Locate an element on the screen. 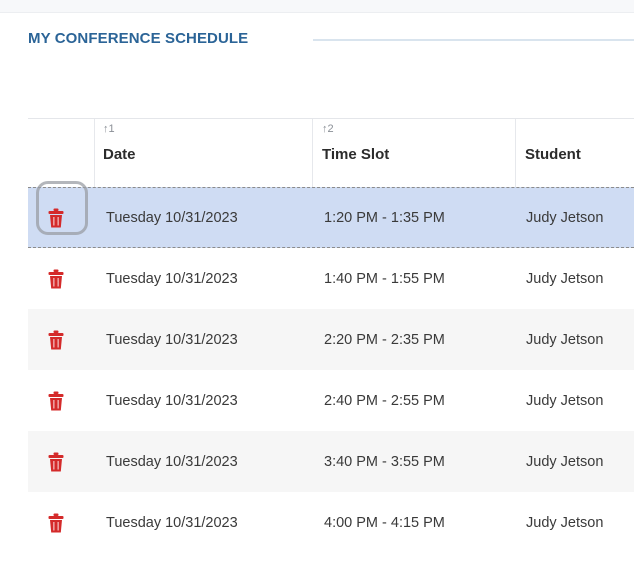  header-date: ↑1 Date is located at coordinates (203, 153).